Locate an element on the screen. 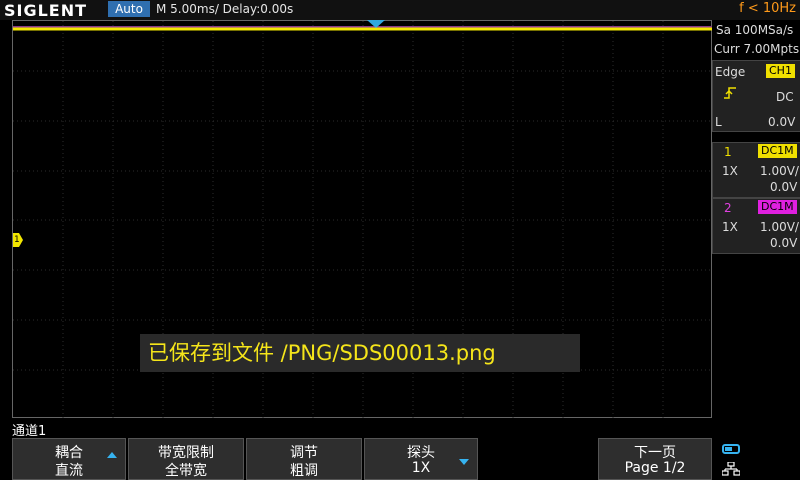 The width and height of the screenshot is (800, 480). softkey-bandwidth-limit: 带宽限制 全带宽 is located at coordinates (186, 459).